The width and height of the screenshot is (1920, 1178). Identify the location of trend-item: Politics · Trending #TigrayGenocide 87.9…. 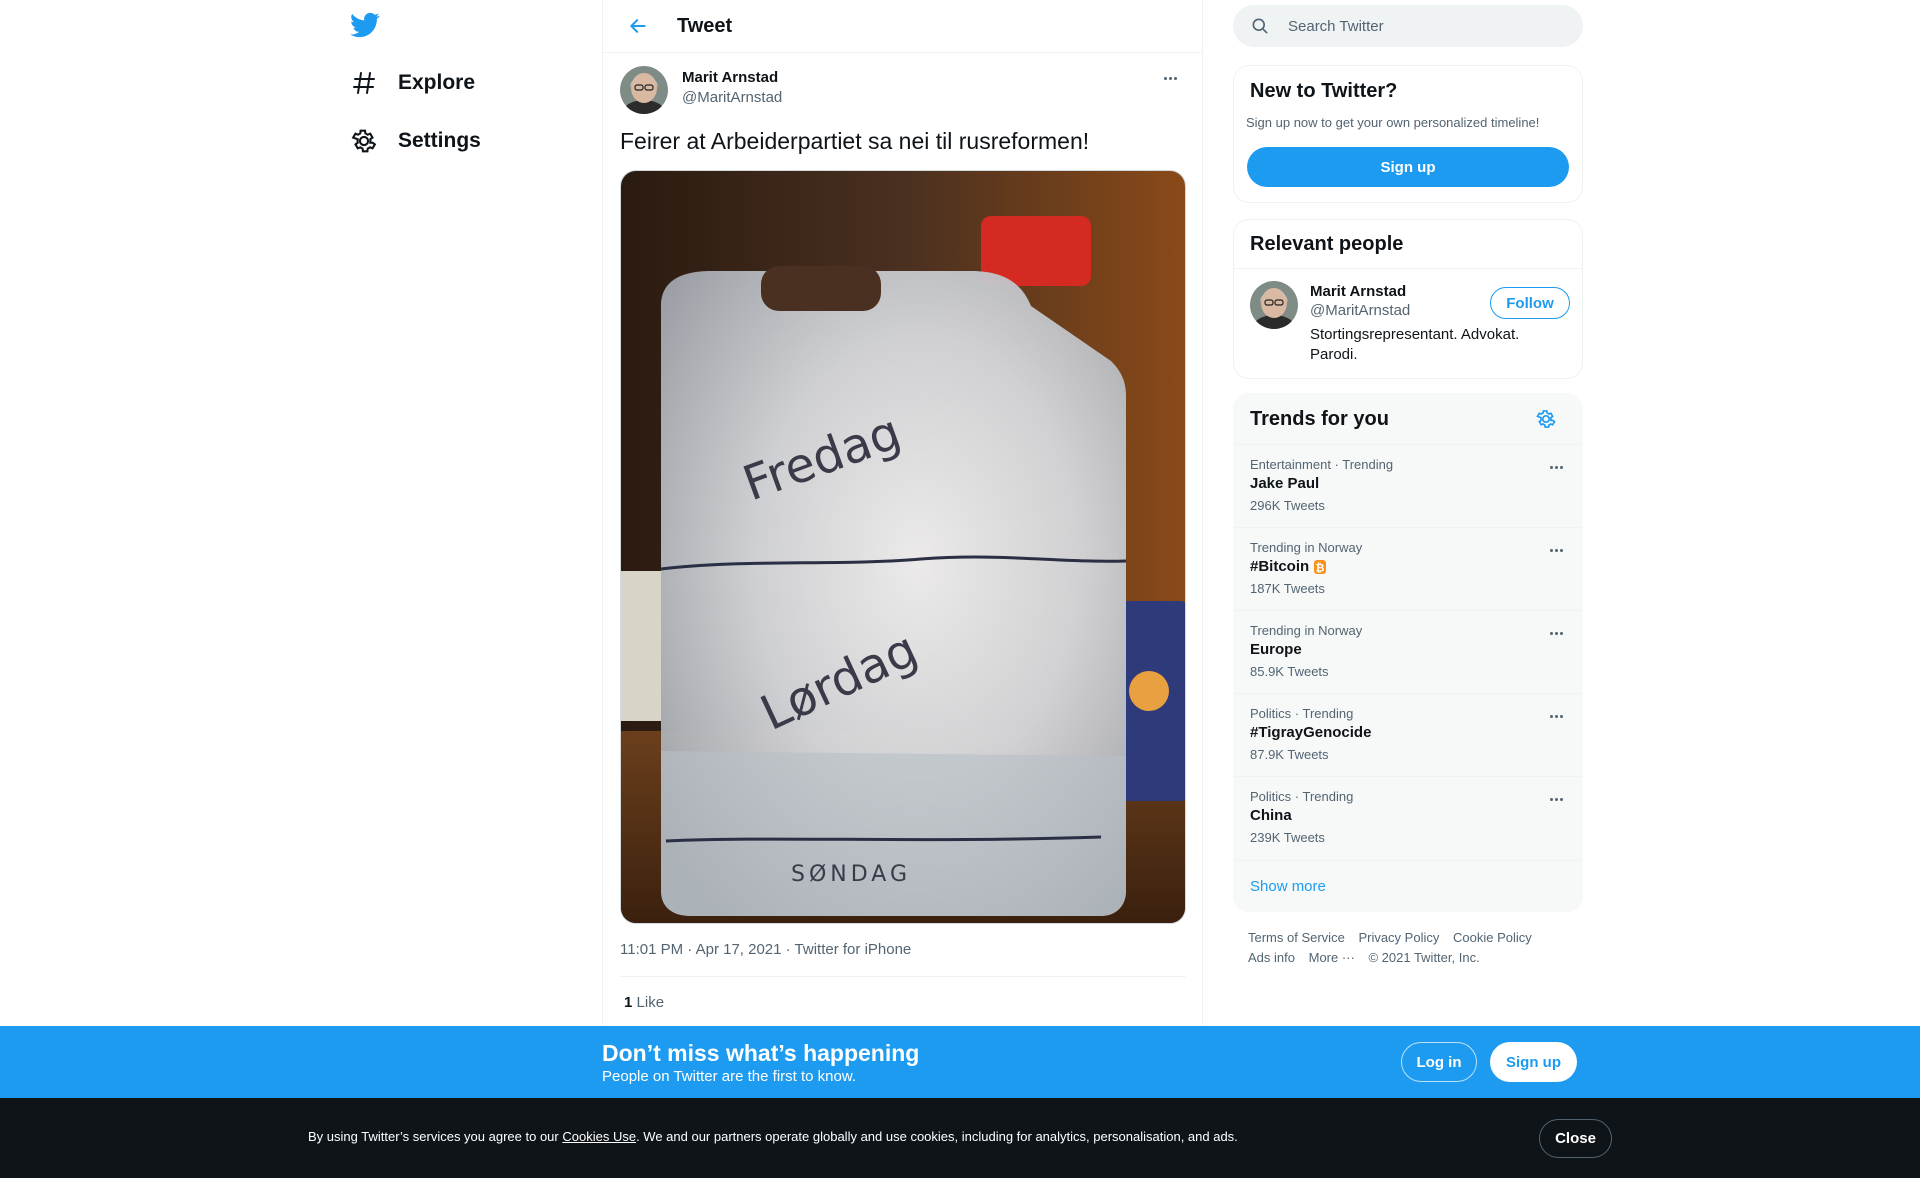
(1408, 734).